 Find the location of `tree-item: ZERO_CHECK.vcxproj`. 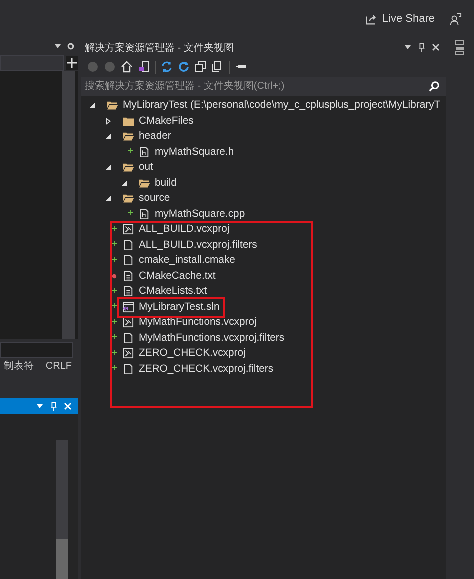

tree-item: ZERO_CHECK.vcxproj is located at coordinates (192, 354).